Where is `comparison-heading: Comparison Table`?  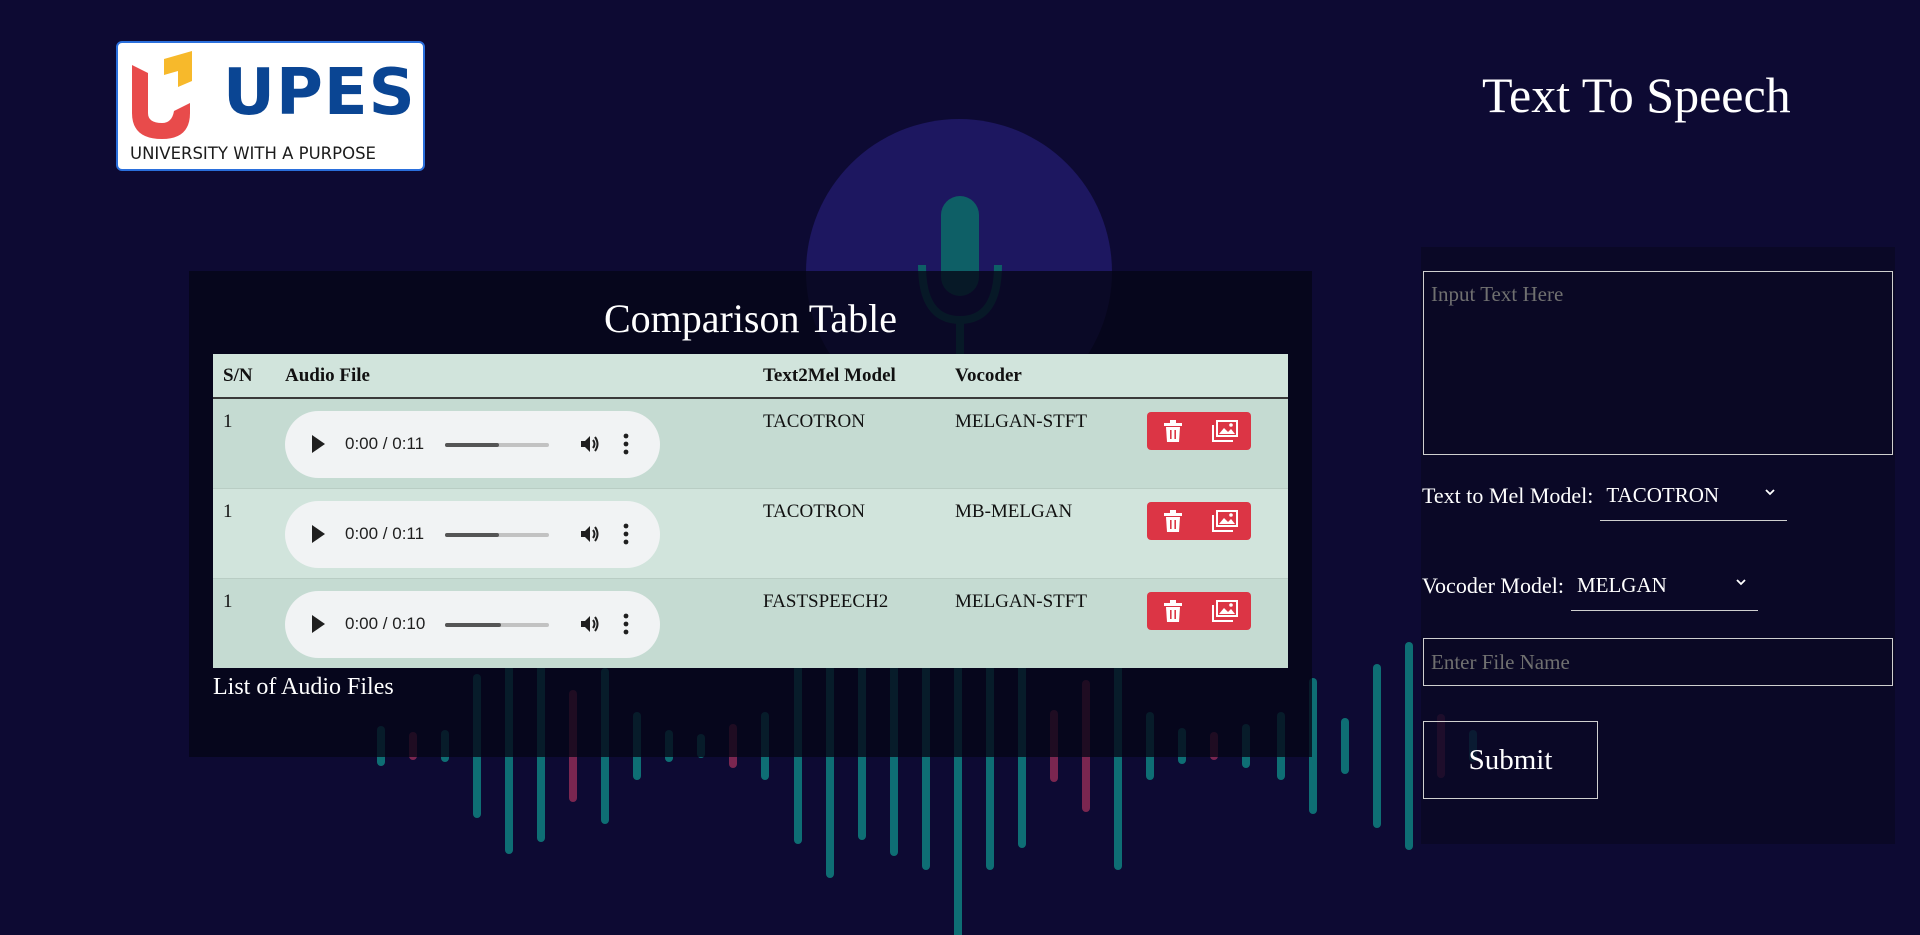 comparison-heading: Comparison Table is located at coordinates (750, 318).